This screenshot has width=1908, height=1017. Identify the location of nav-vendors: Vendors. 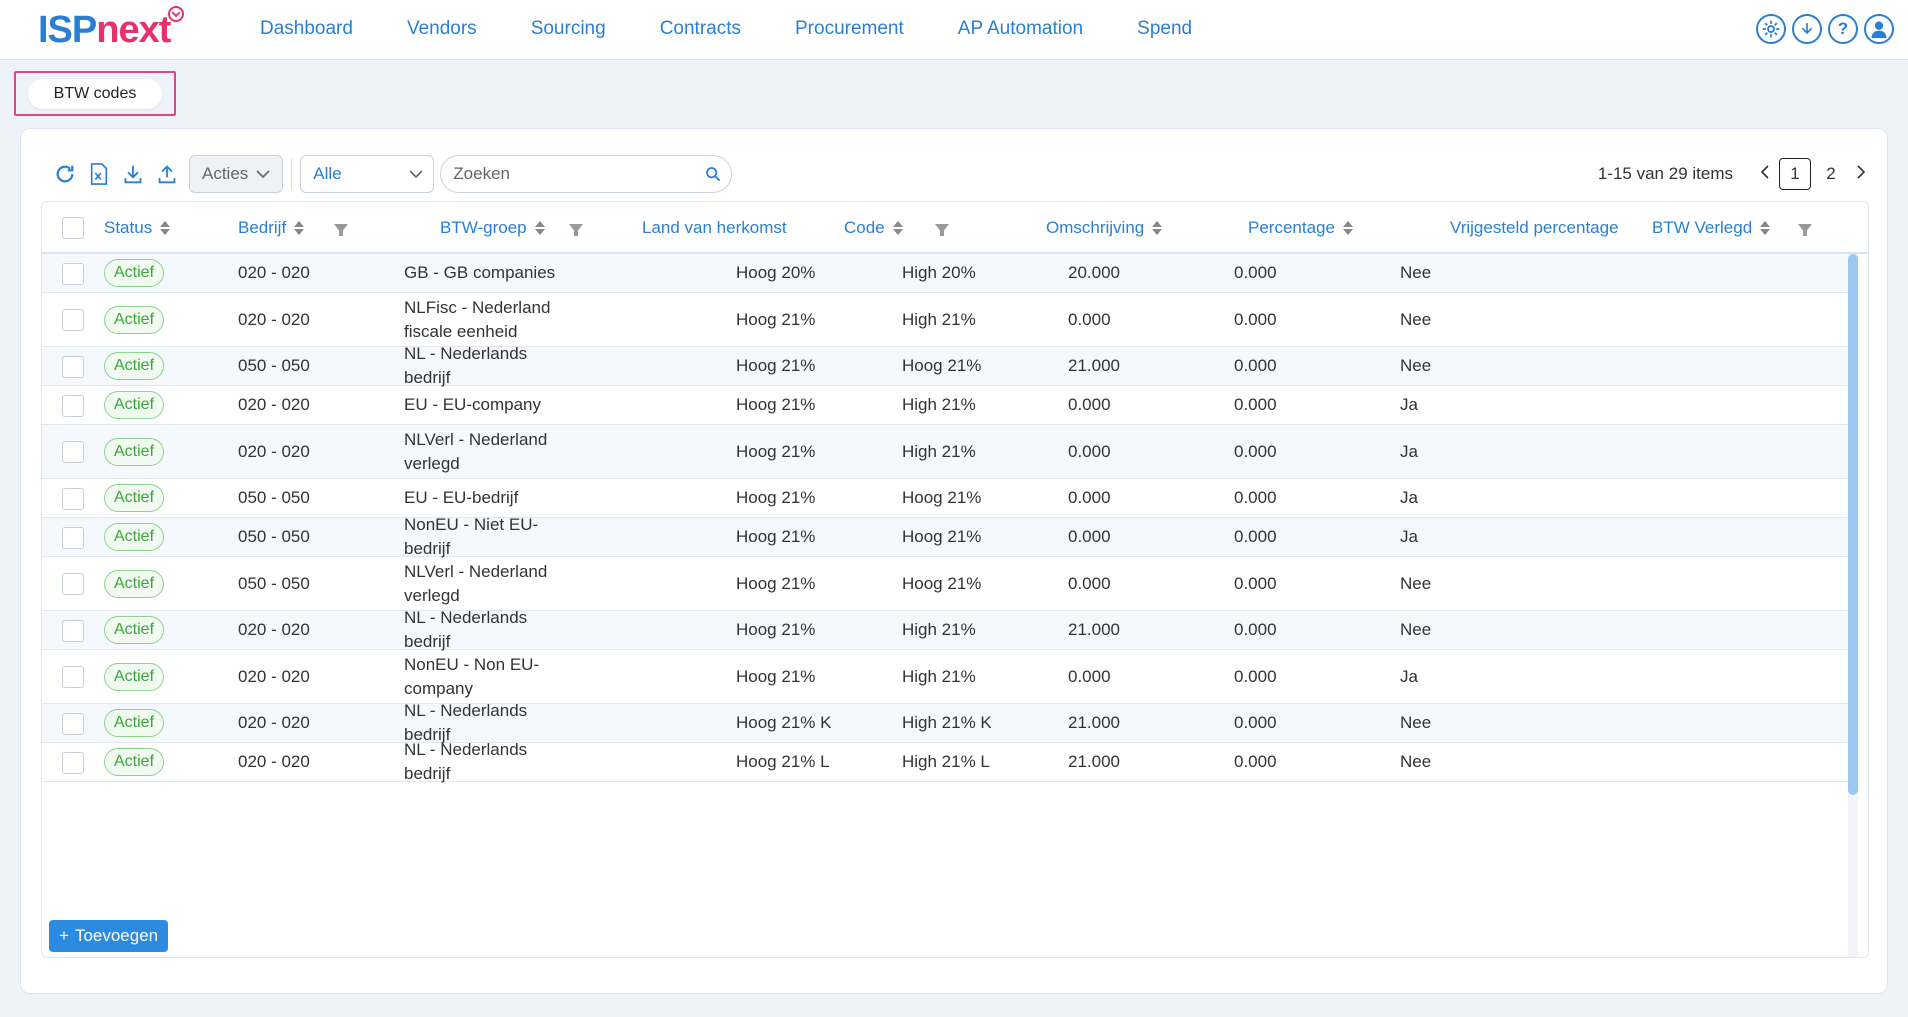
(442, 29).